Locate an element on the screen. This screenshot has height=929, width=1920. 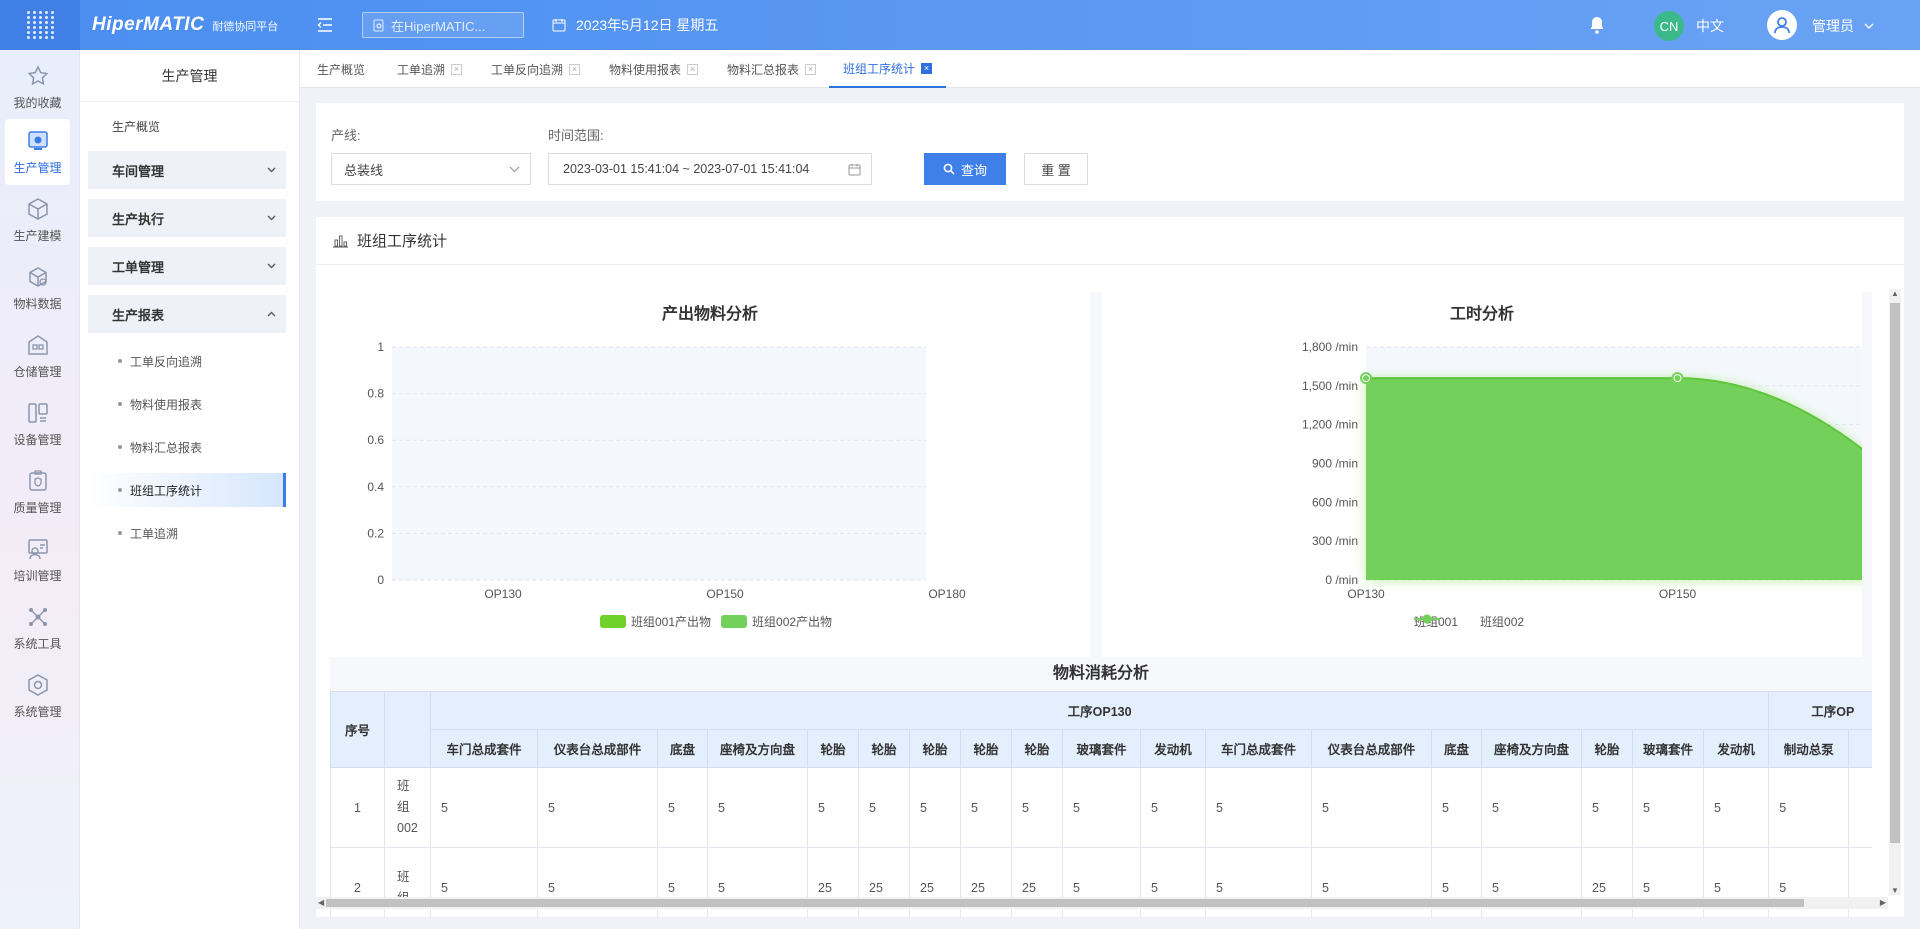
sidebar-item-reverse-trace: 工单反向追溯 is located at coordinates (187, 361).